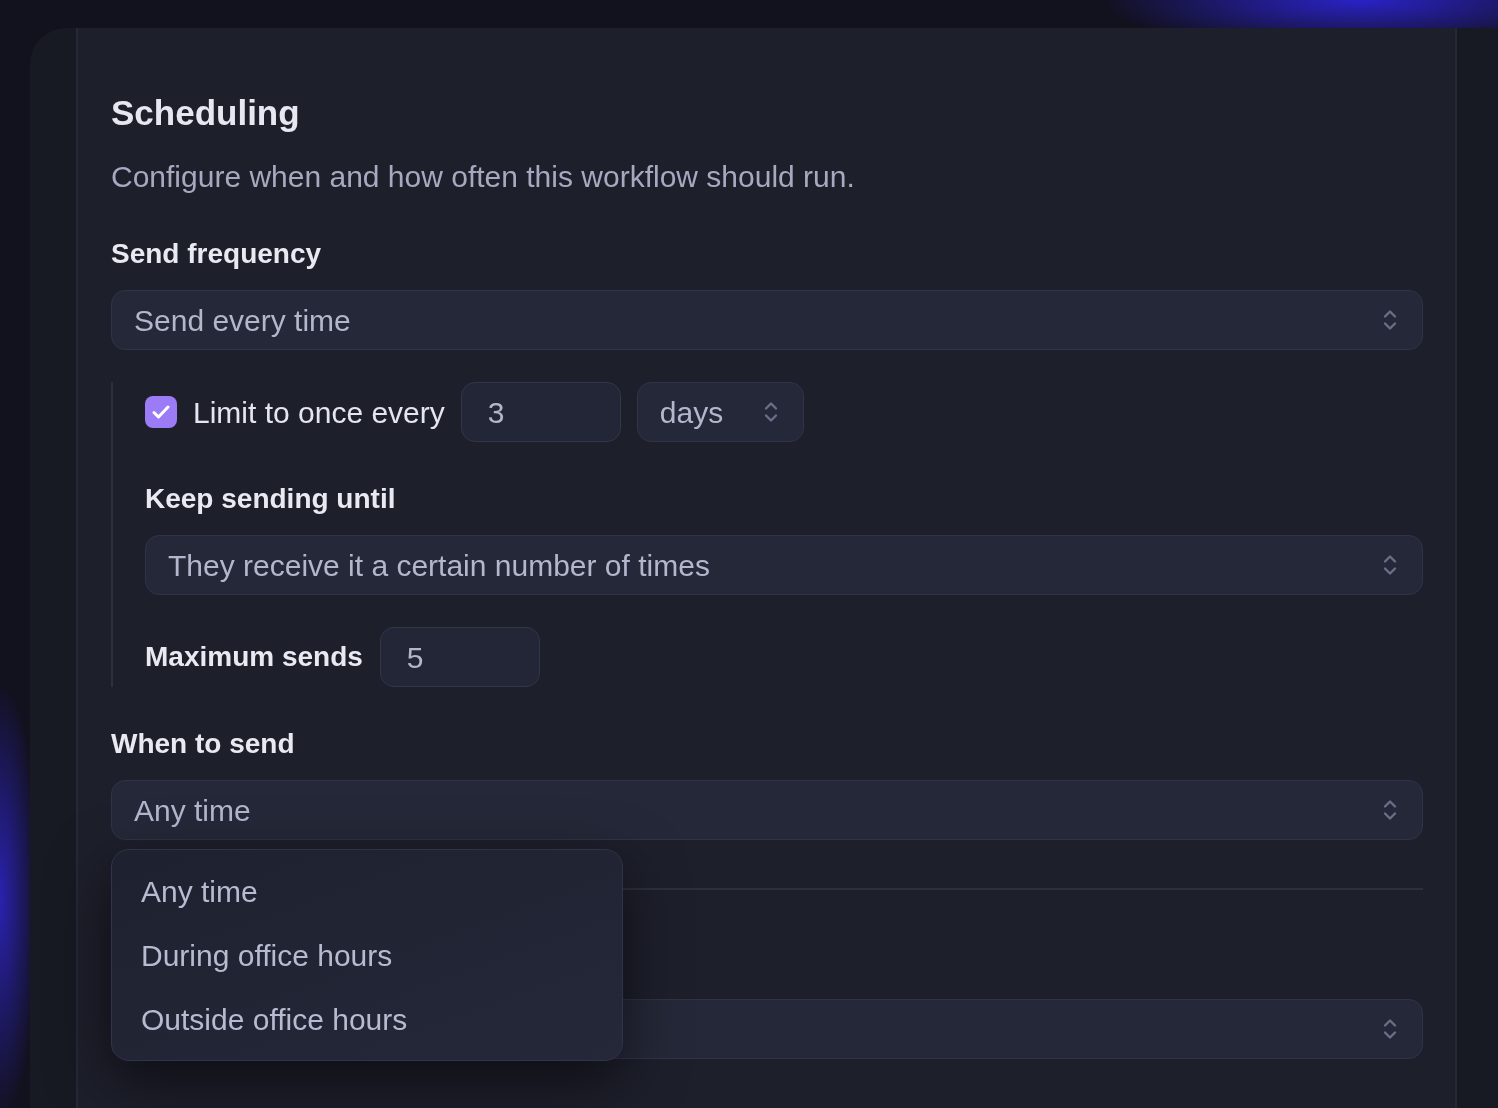 The width and height of the screenshot is (1498, 1108). I want to click on menu-option: During office hours, so click(367, 955).